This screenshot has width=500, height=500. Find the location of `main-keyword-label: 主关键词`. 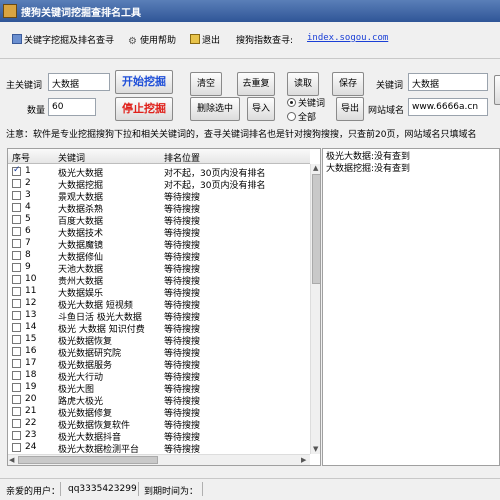

main-keyword-label: 主关键词 is located at coordinates (24, 86).